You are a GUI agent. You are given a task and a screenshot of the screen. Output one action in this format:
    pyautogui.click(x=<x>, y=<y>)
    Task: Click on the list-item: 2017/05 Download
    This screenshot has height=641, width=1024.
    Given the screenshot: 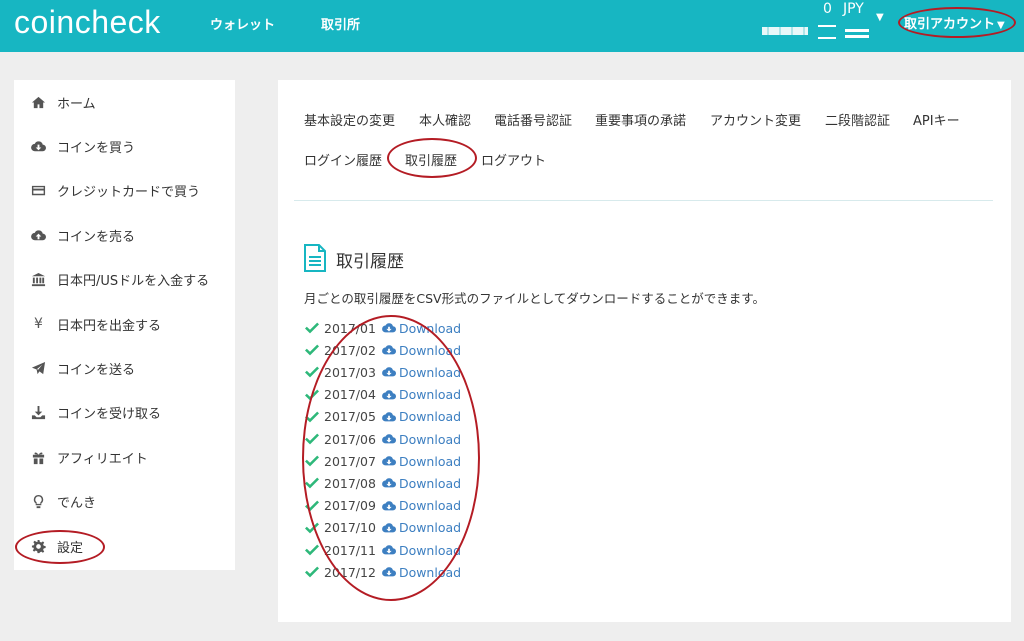 What is the action you would take?
    pyautogui.click(x=382, y=417)
    